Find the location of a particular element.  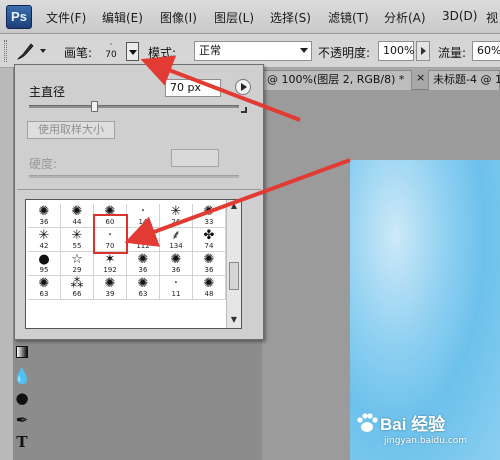

opacity-slider-button is located at coordinates (423, 51).